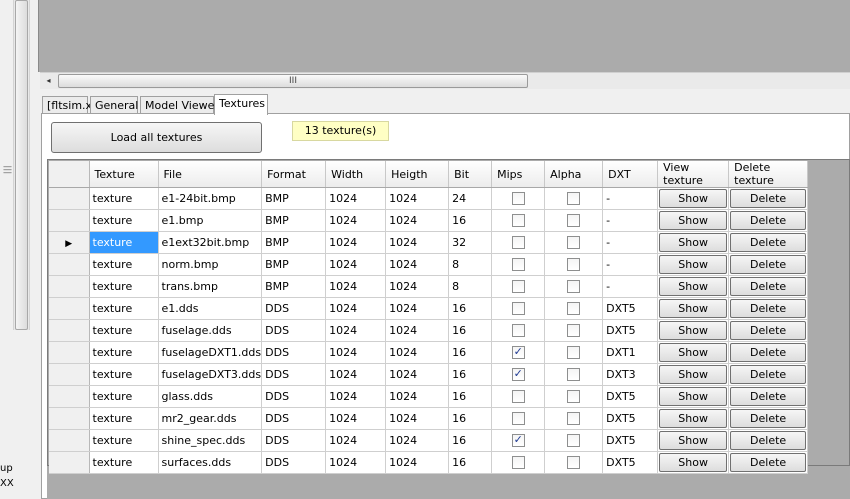 This screenshot has width=850, height=499. I want to click on cell-file: shine_spec.dds, so click(210, 440).